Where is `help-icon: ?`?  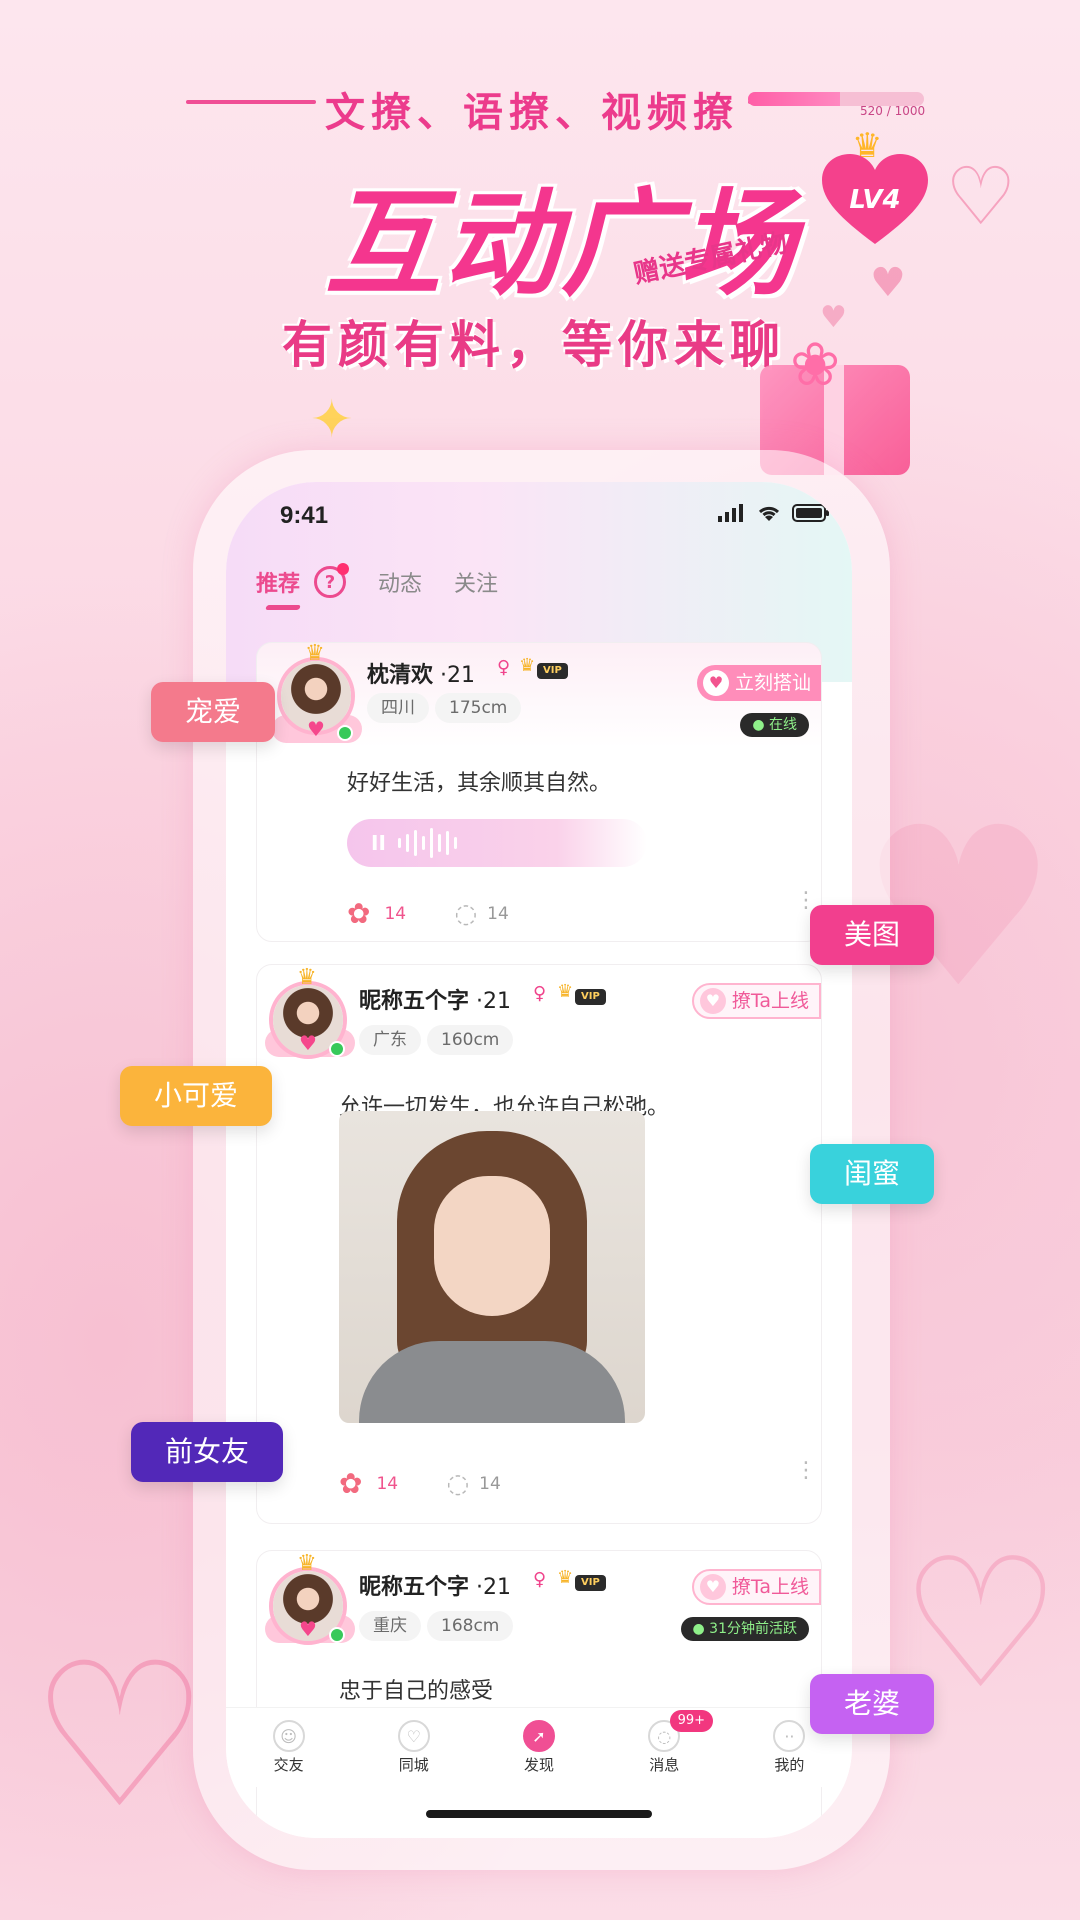 help-icon: ? is located at coordinates (332, 580).